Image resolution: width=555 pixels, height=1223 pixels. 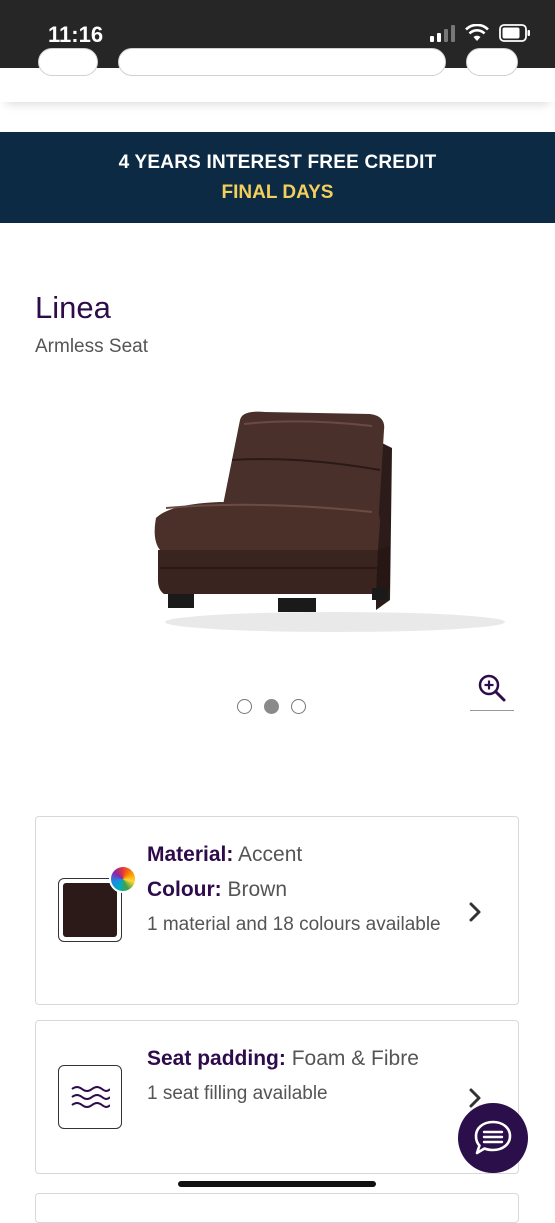 I want to click on image-carousel-dots, so click(x=271, y=706).